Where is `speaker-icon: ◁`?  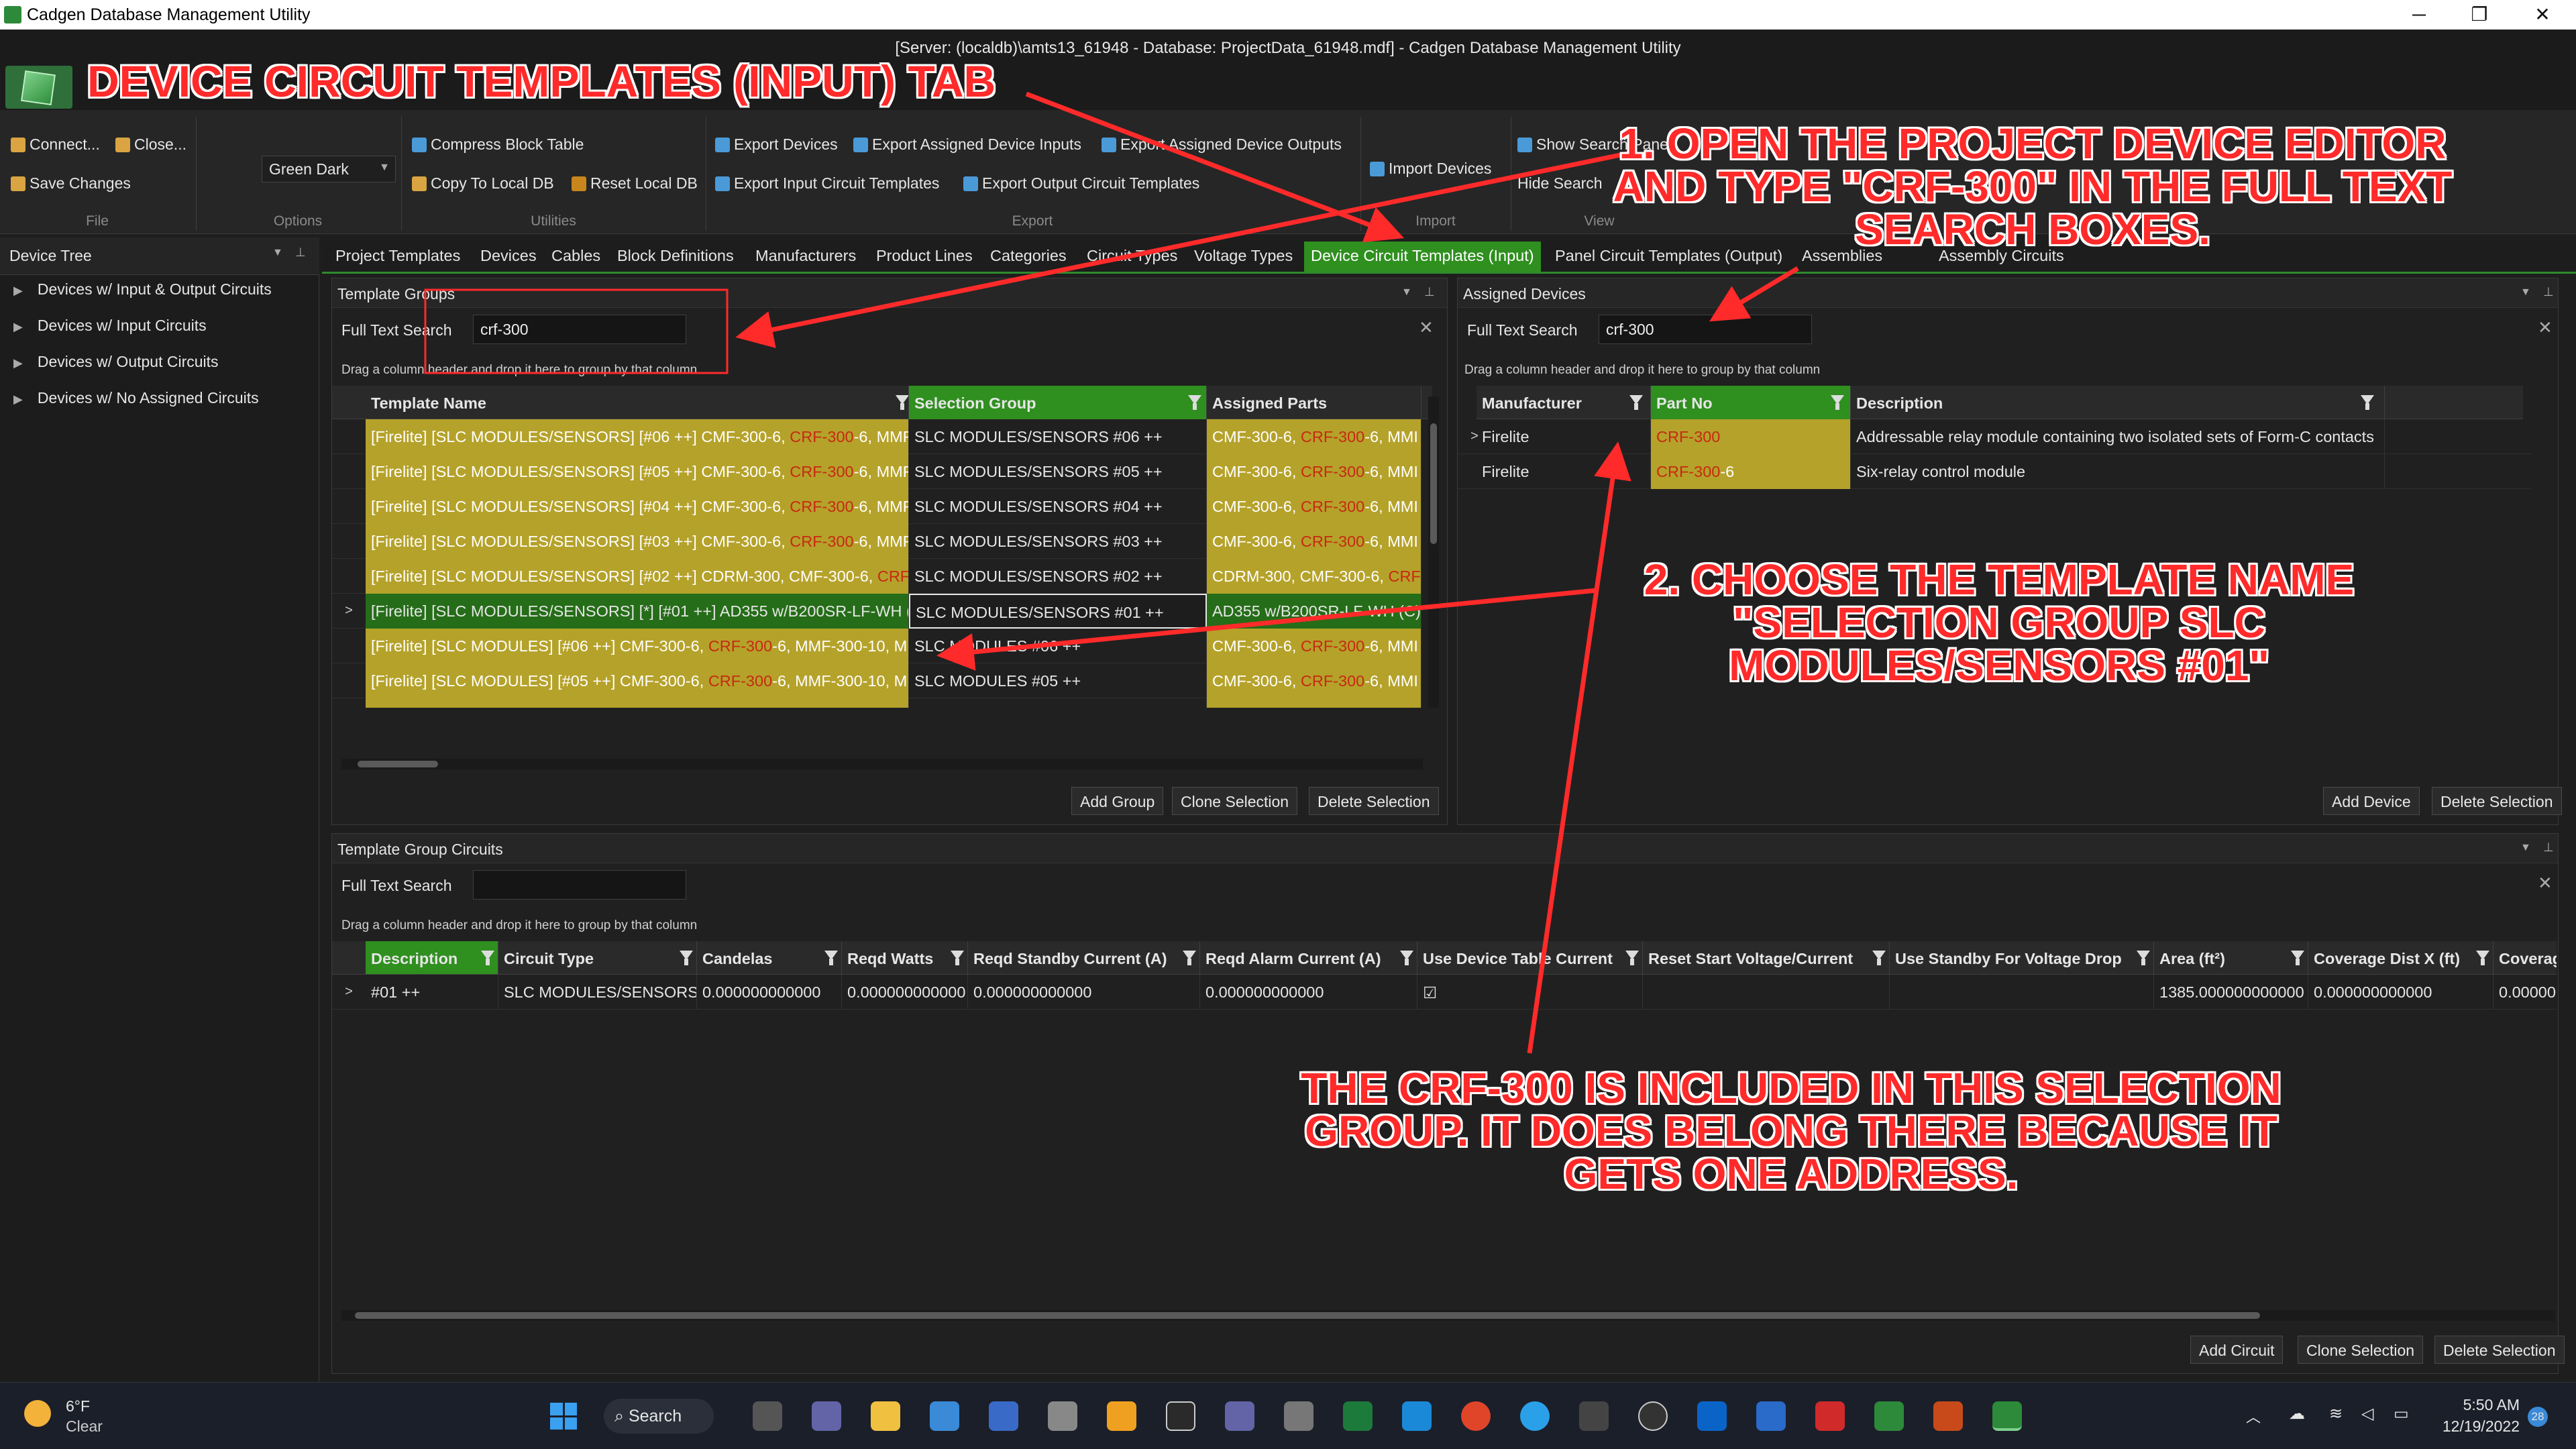
speaker-icon: ◁ is located at coordinates (2367, 1414).